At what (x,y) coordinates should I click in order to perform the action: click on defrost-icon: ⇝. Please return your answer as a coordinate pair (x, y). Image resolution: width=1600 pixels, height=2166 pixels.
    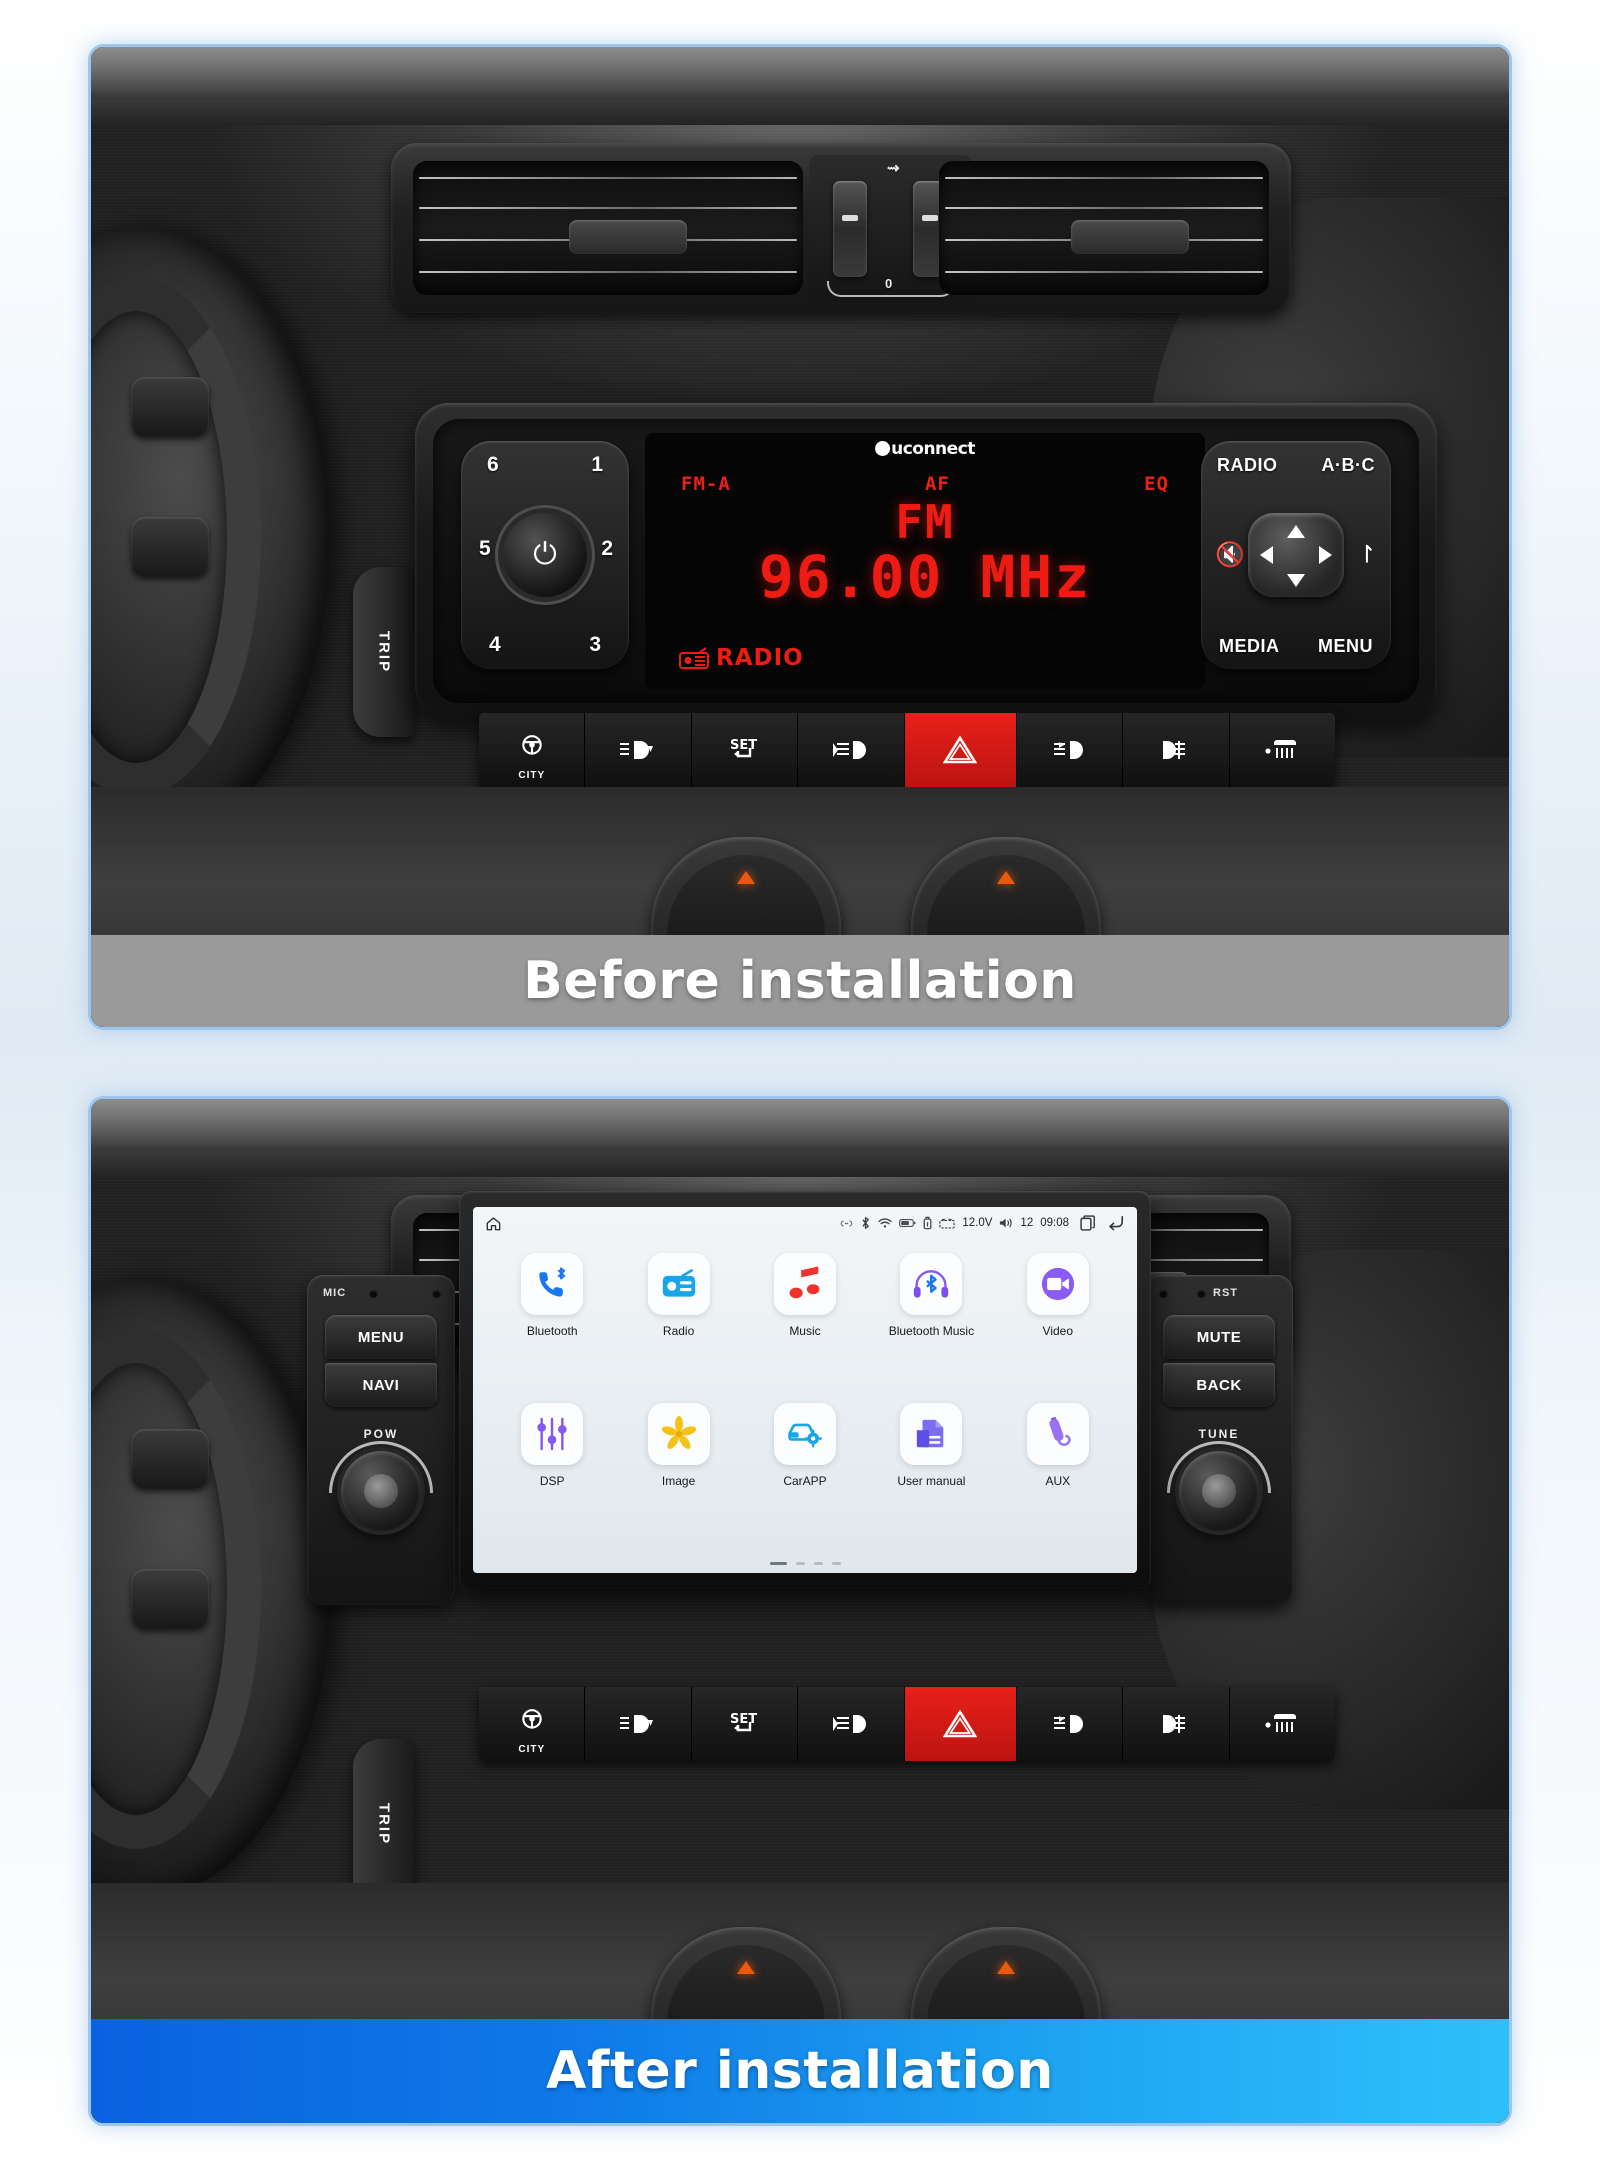
    Looking at the image, I should click on (893, 168).